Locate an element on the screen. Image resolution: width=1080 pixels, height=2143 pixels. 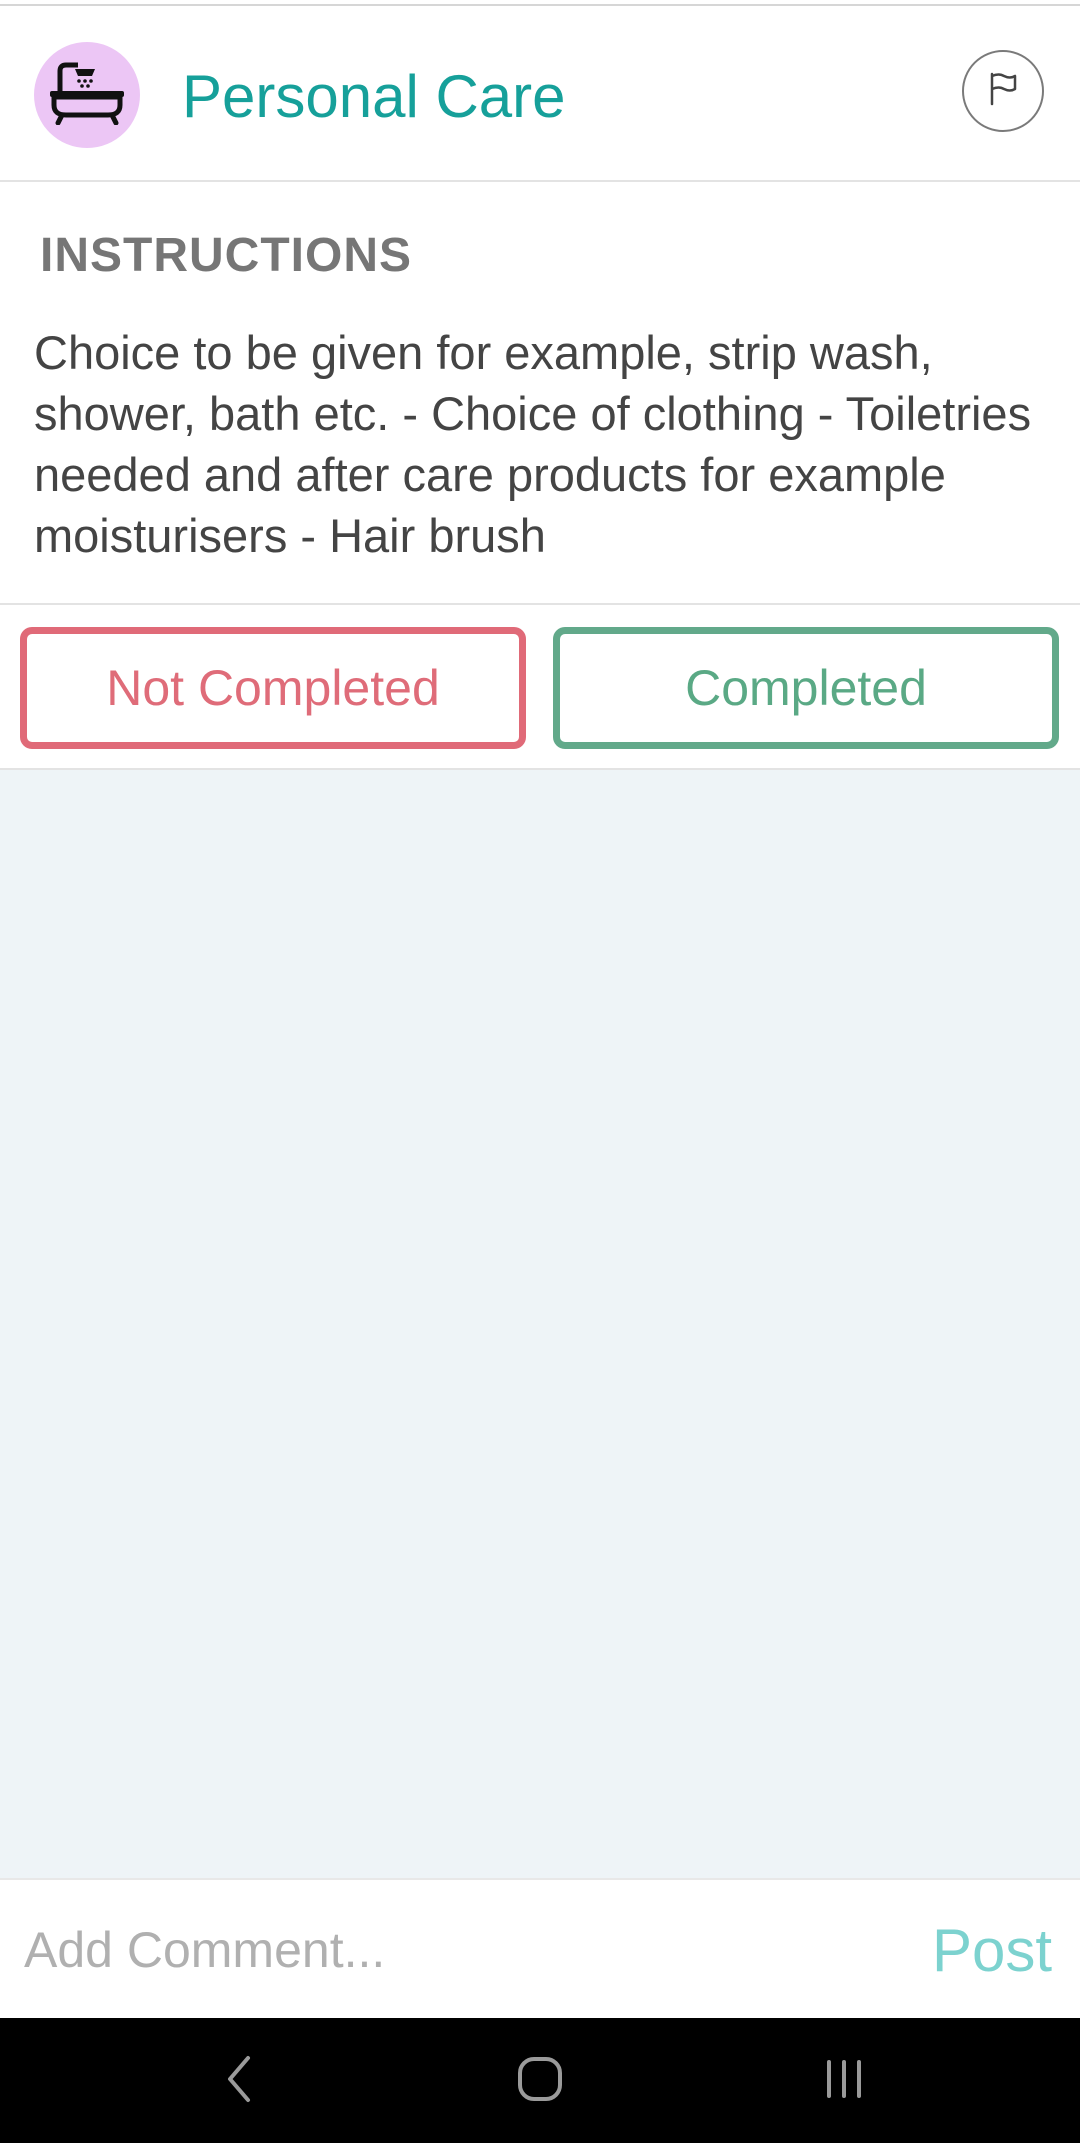
home-icon is located at coordinates (540, 2081).